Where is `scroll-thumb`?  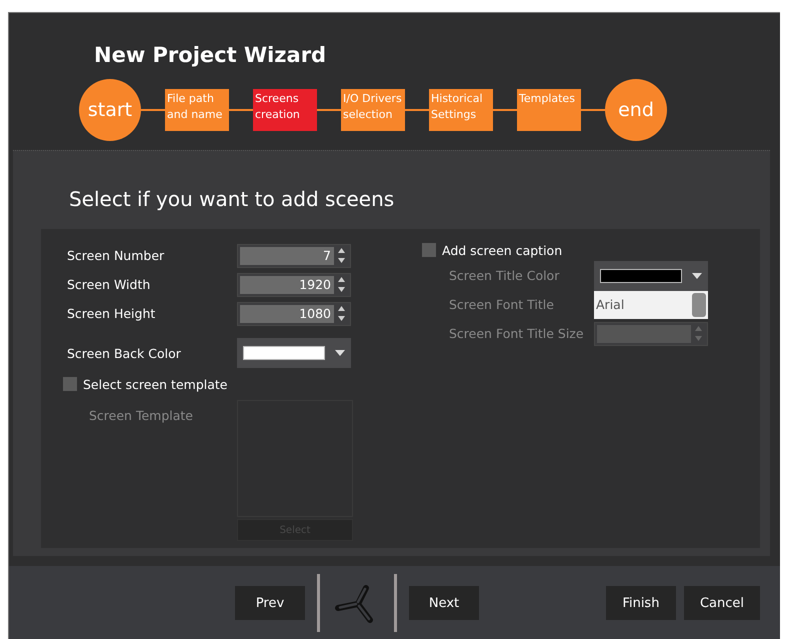
scroll-thumb is located at coordinates (699, 304).